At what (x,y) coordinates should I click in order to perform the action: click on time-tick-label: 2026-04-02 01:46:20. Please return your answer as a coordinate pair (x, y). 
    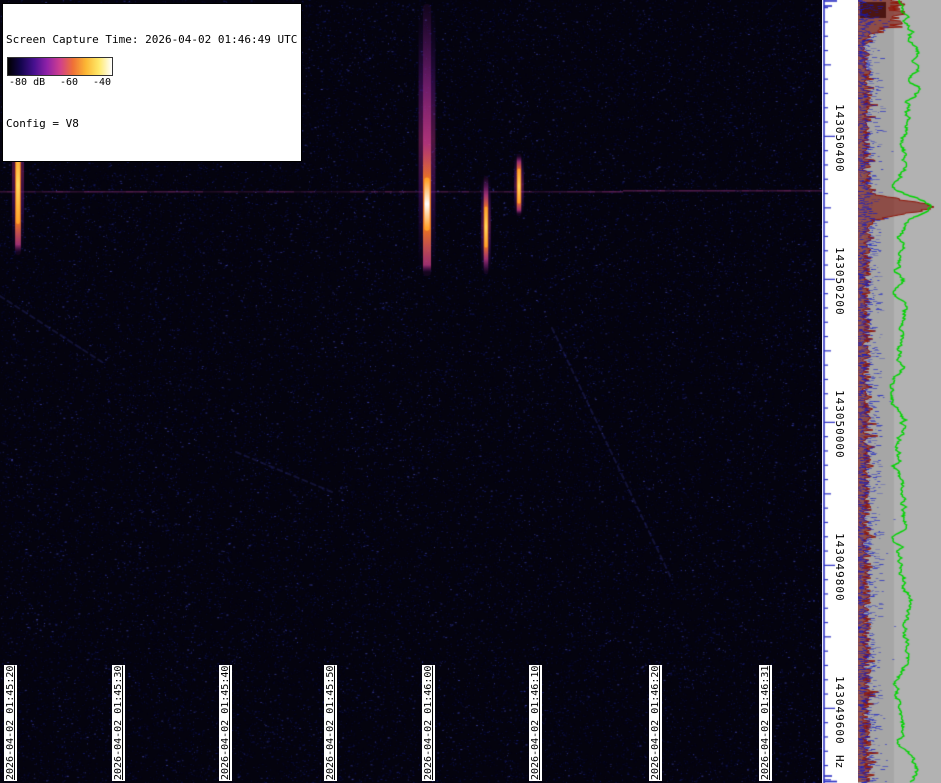
    Looking at the image, I should click on (655, 722).